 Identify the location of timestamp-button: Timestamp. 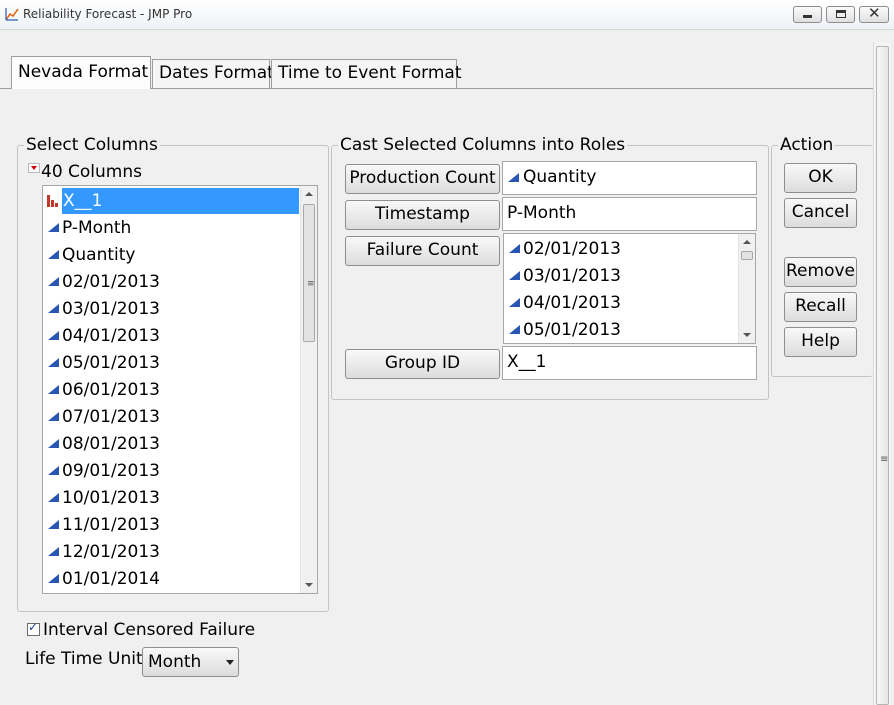
(422, 215).